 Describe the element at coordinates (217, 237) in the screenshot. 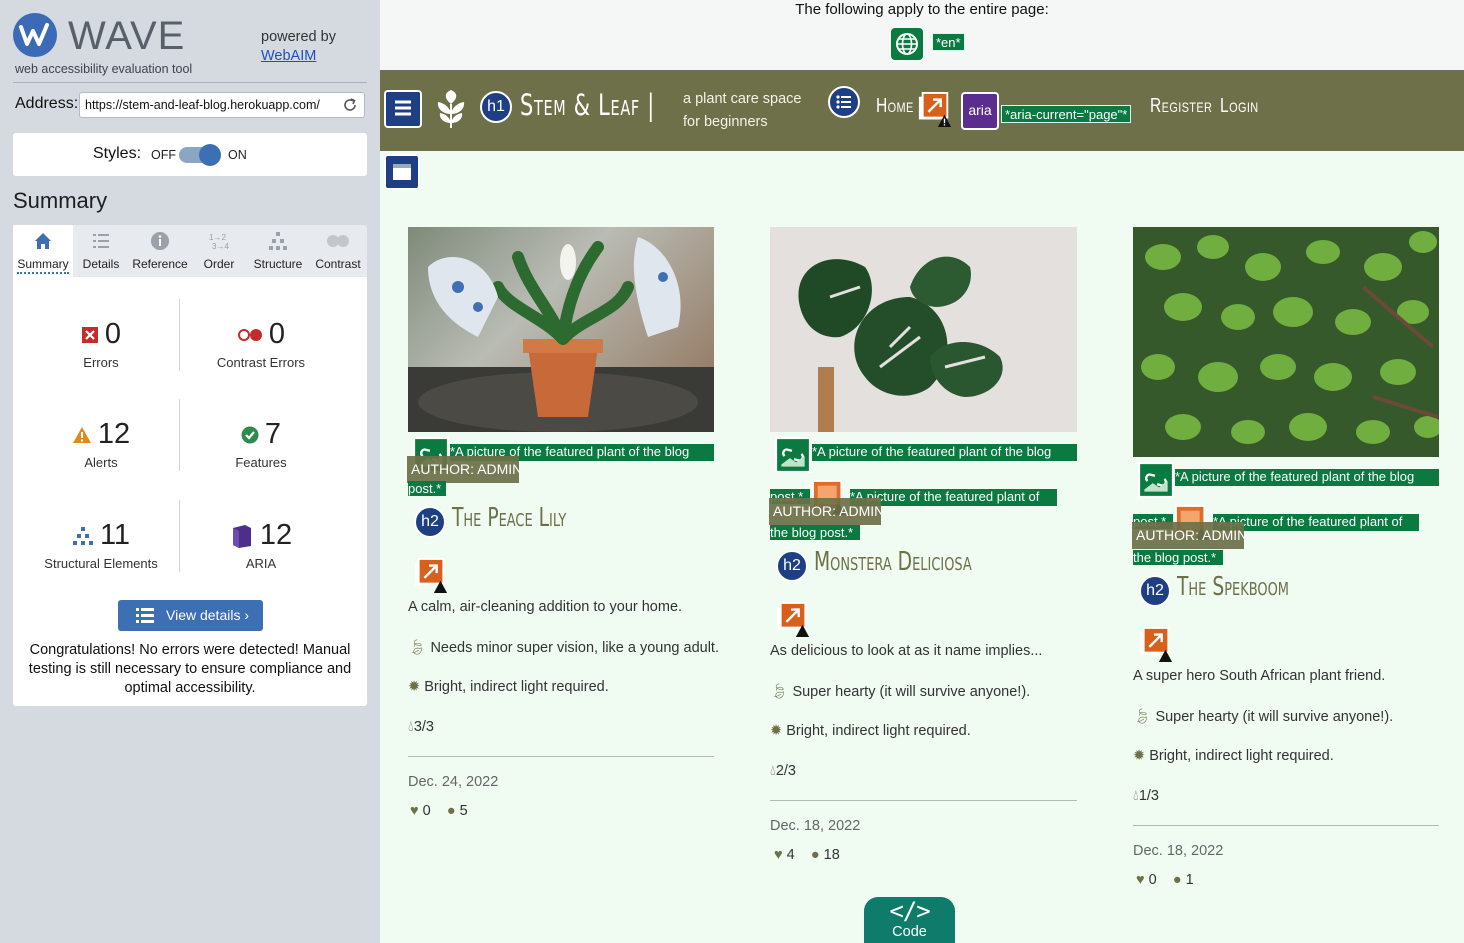

I see `svg-text: 1→2` at that location.